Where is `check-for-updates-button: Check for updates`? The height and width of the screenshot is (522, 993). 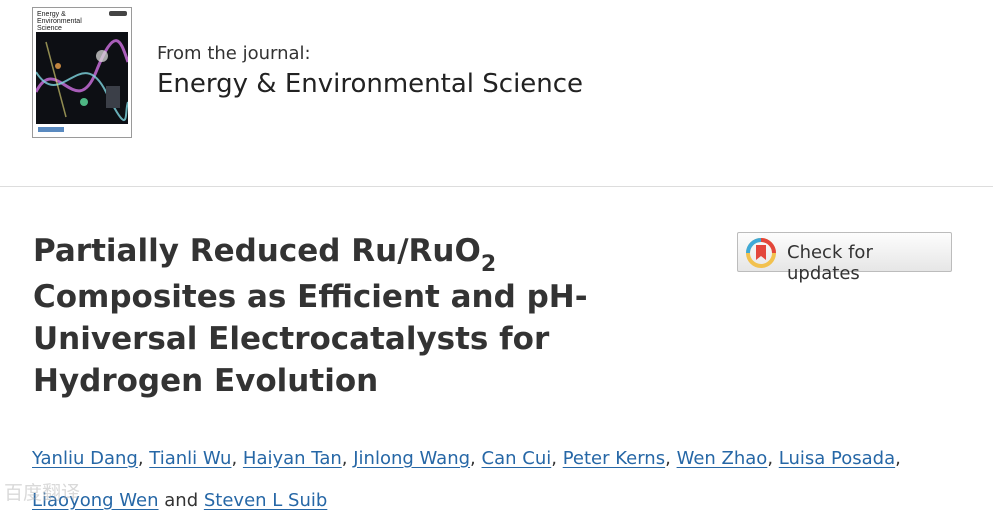
check-for-updates-button: Check for updates is located at coordinates (844, 258).